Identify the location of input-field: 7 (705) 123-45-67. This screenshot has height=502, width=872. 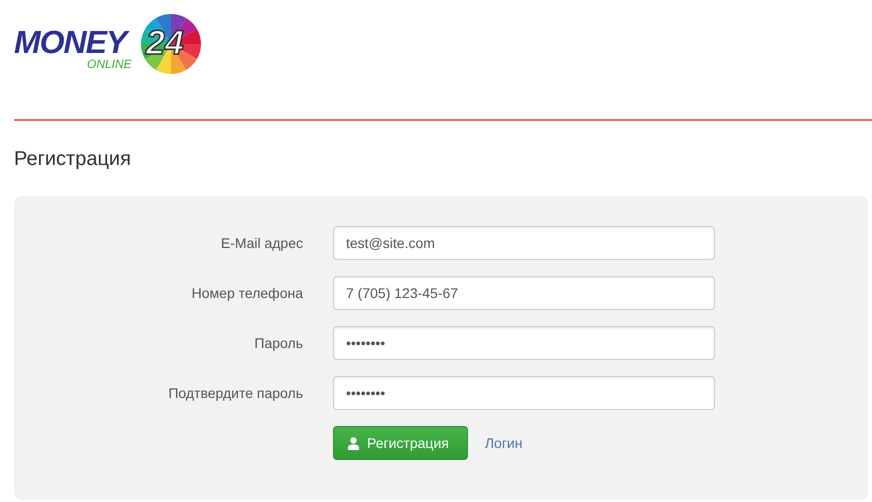
(524, 293).